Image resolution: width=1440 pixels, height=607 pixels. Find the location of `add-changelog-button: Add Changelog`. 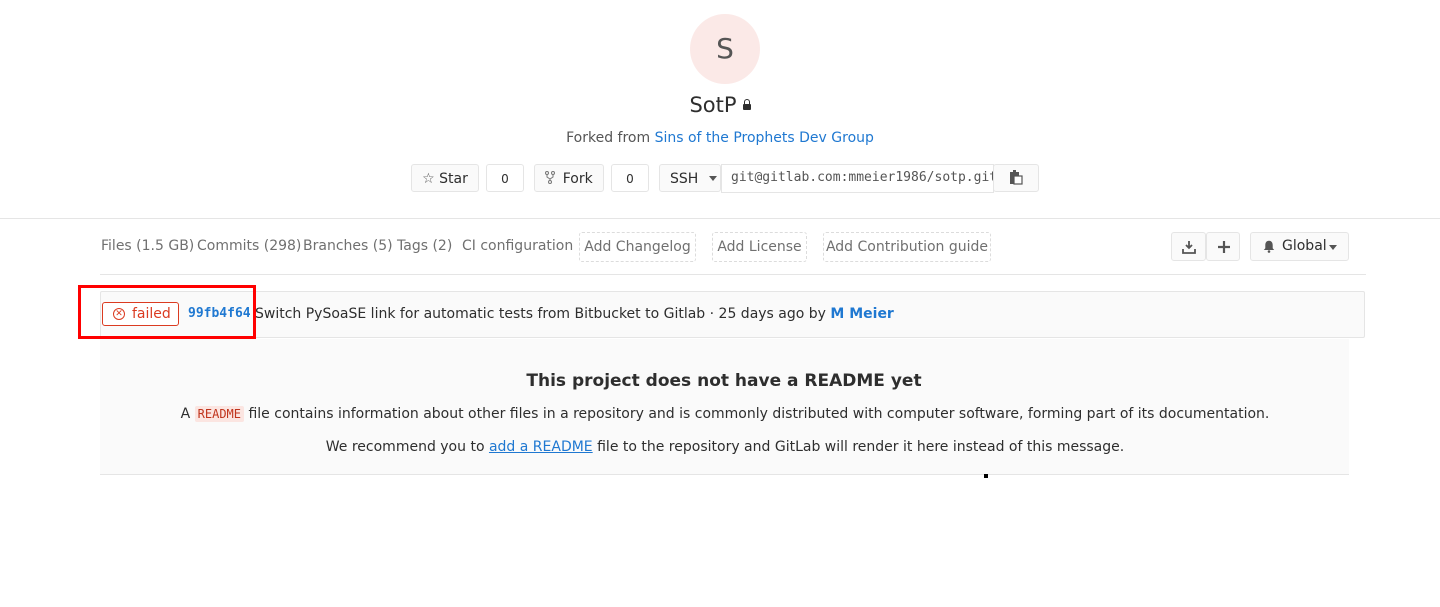

add-changelog-button: Add Changelog is located at coordinates (637, 247).